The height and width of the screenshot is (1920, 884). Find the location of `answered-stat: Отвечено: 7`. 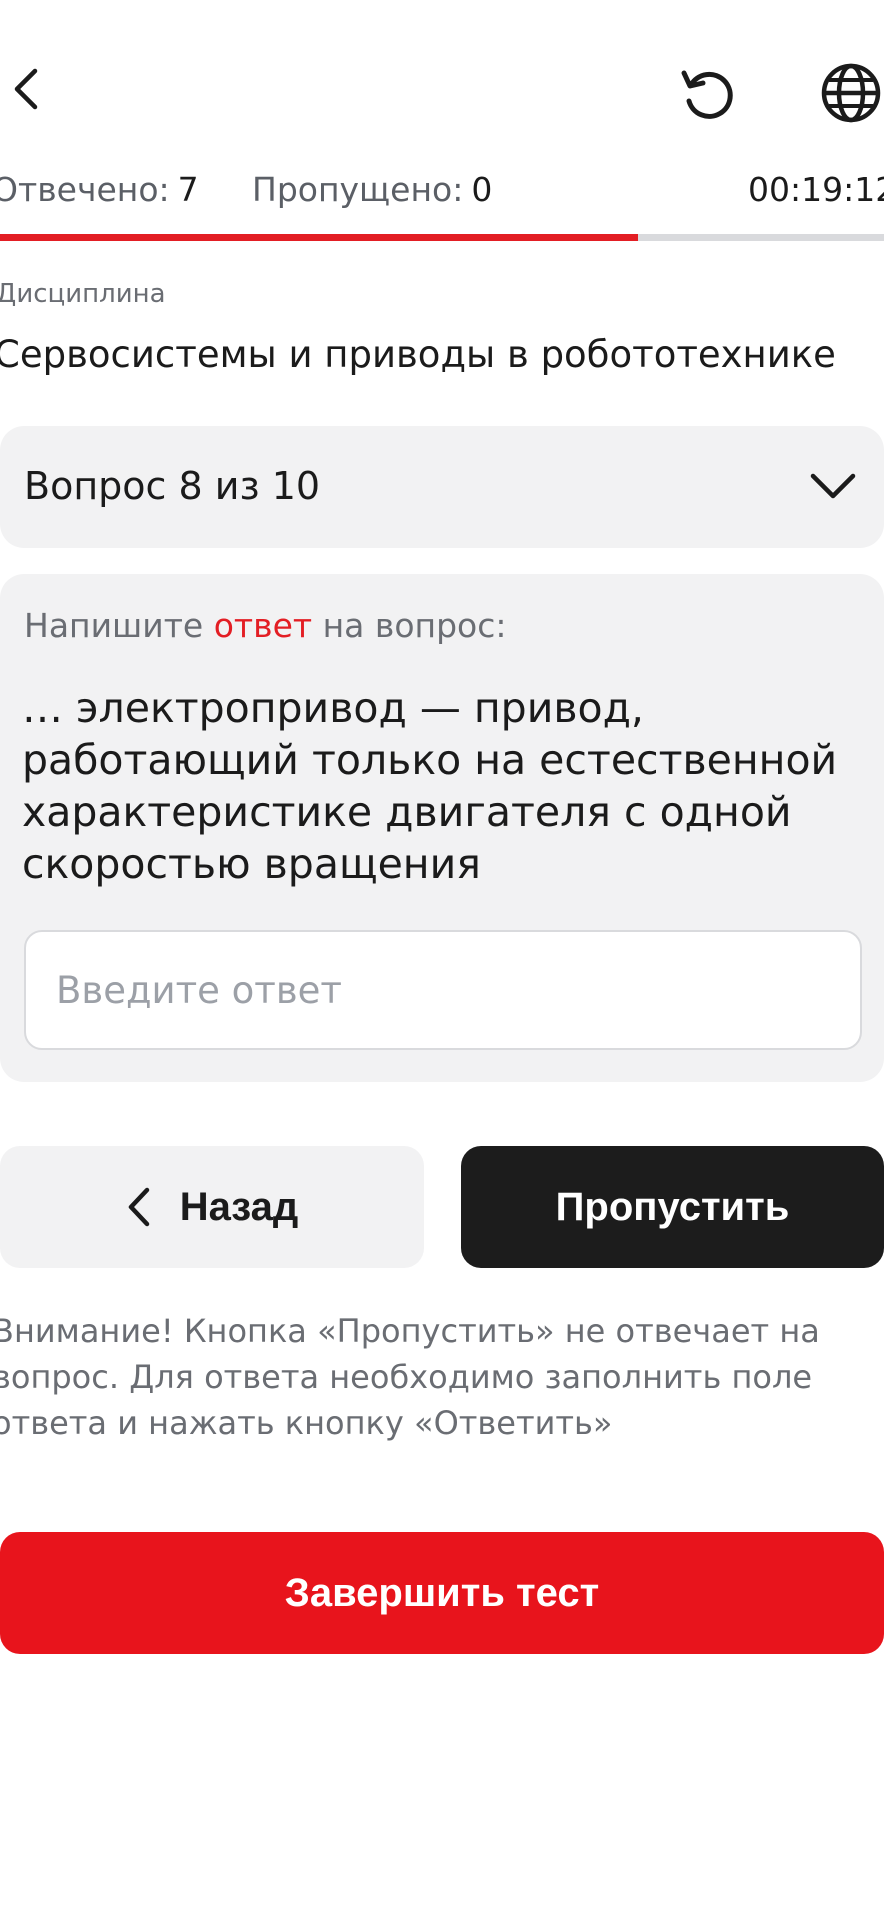

answered-stat: Отвечено: 7 is located at coordinates (99, 189).